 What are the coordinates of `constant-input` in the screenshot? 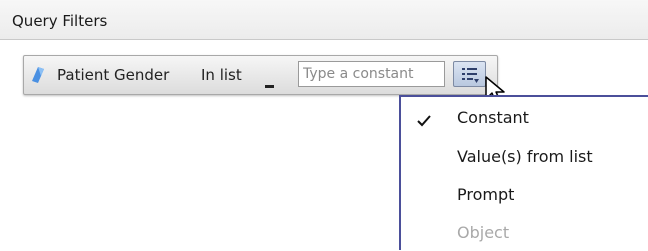 It's located at (371, 74).